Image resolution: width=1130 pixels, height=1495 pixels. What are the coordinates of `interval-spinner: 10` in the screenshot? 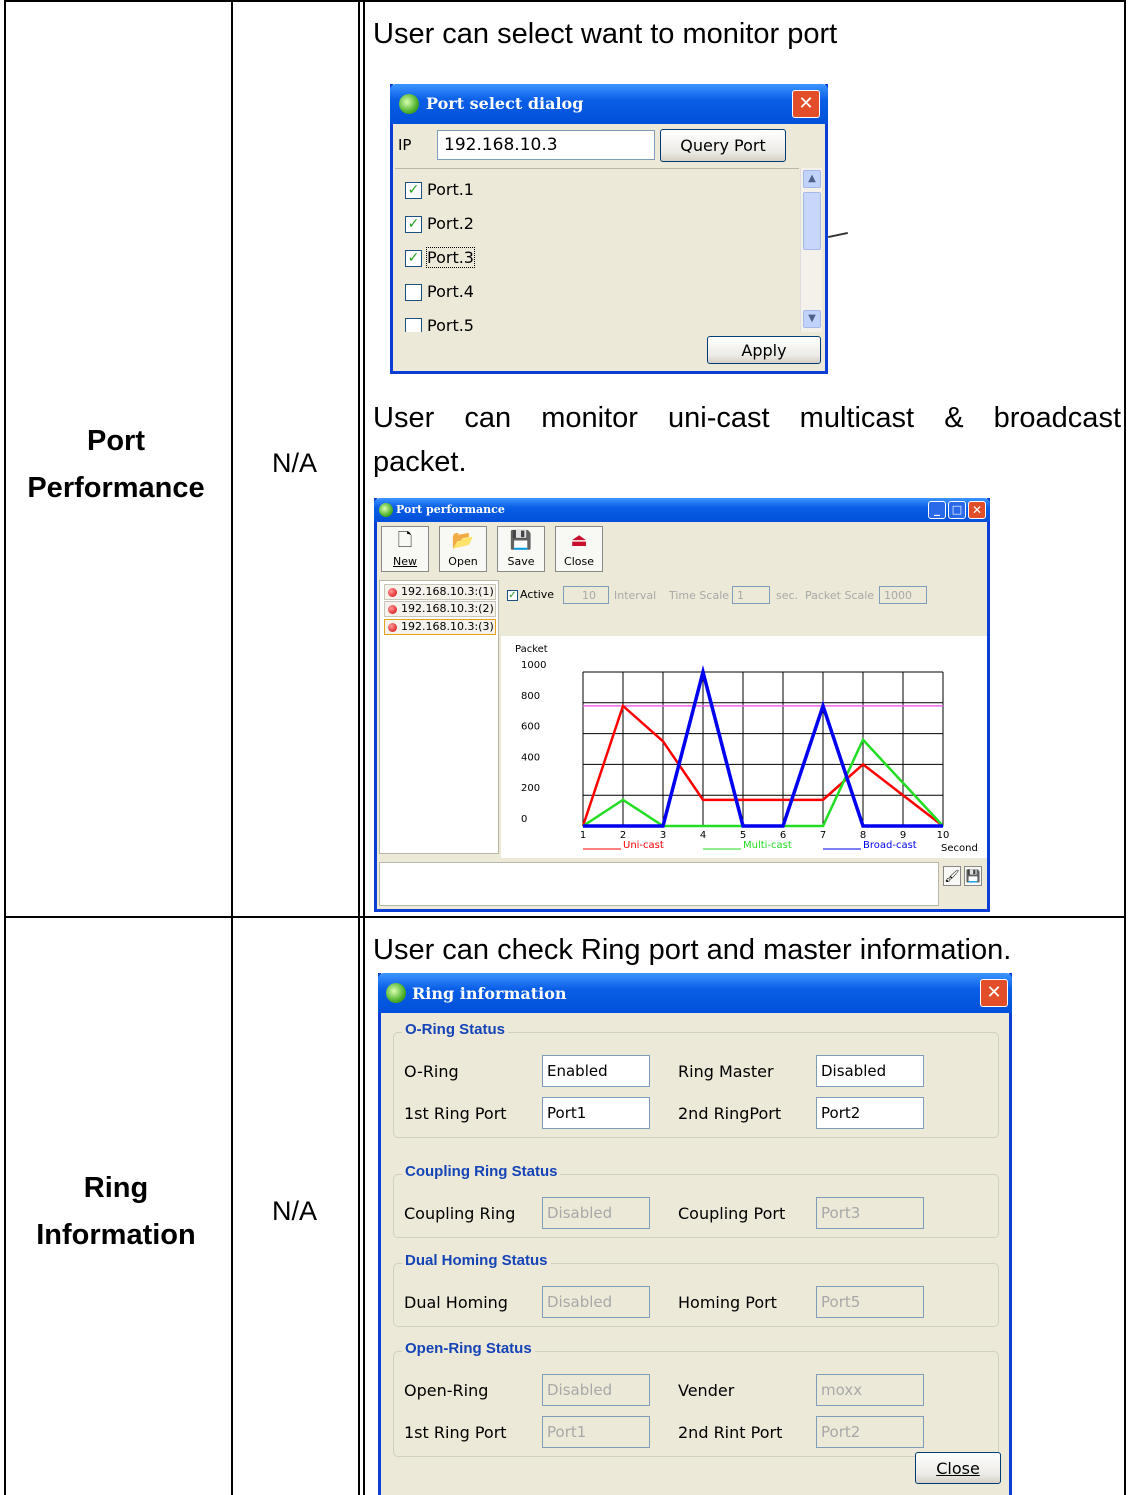 It's located at (586, 595).